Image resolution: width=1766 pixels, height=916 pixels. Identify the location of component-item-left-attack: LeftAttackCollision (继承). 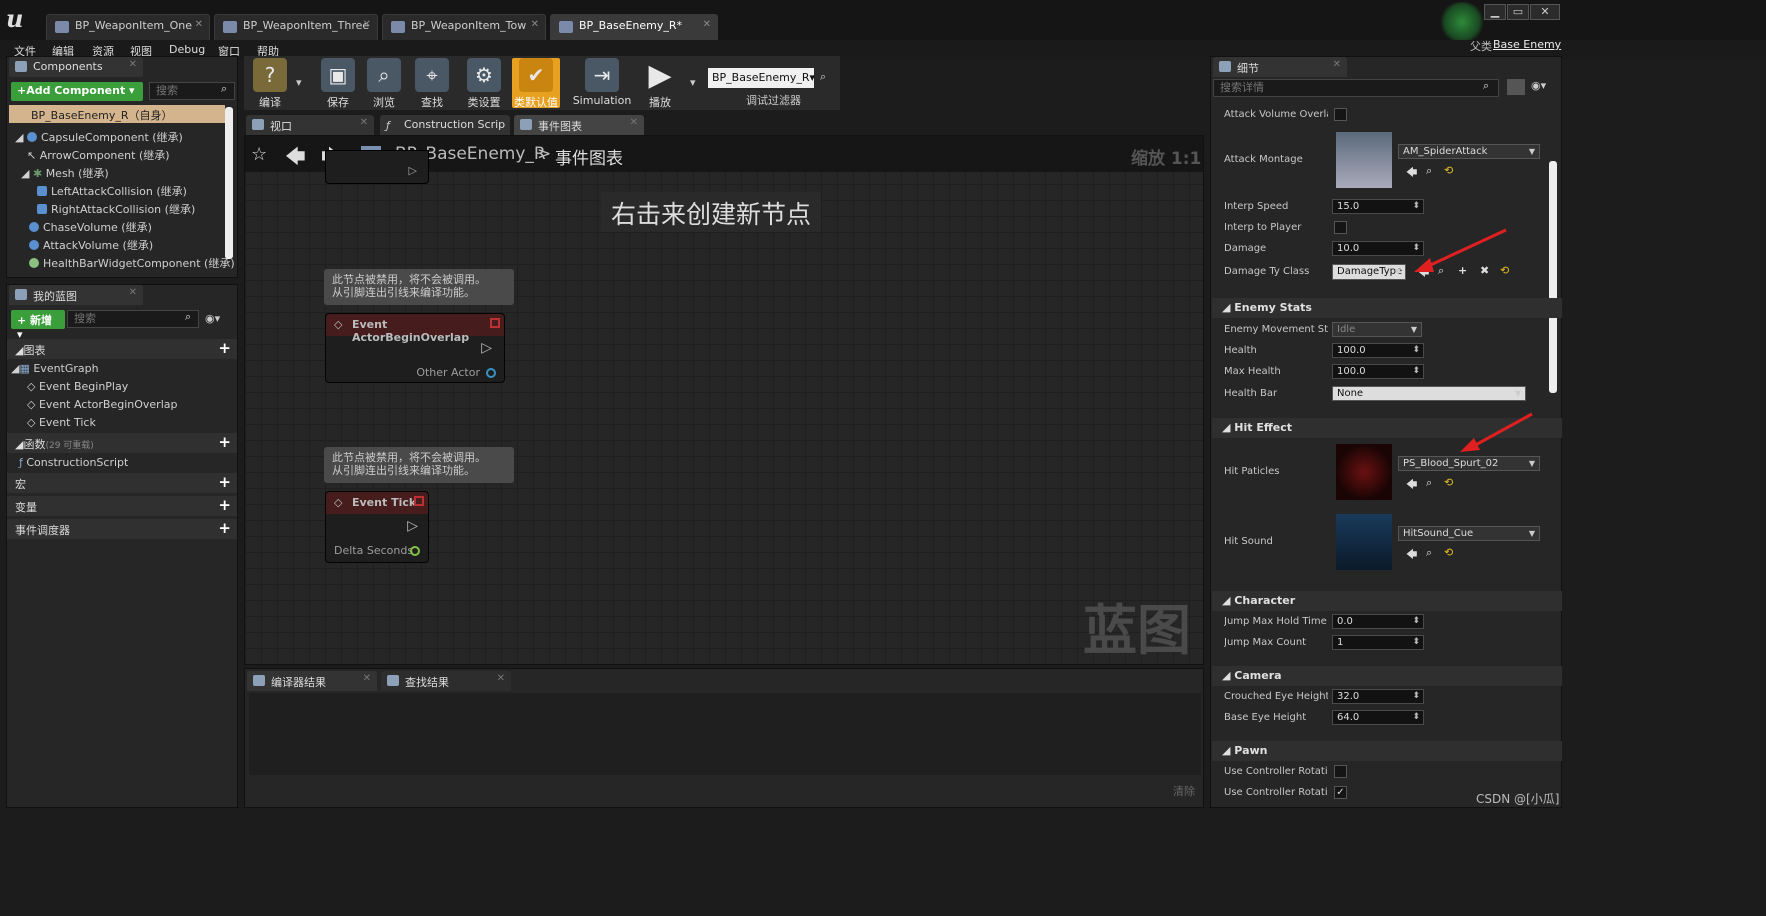
(112, 191).